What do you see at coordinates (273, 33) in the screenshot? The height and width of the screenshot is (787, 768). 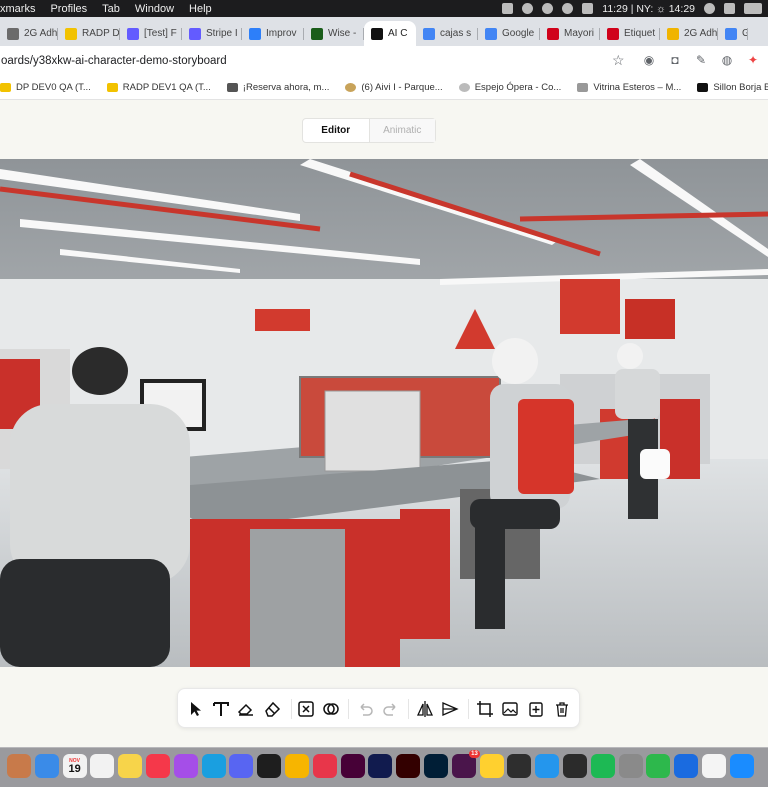 I see `browser-tab: Improv` at bounding box center [273, 33].